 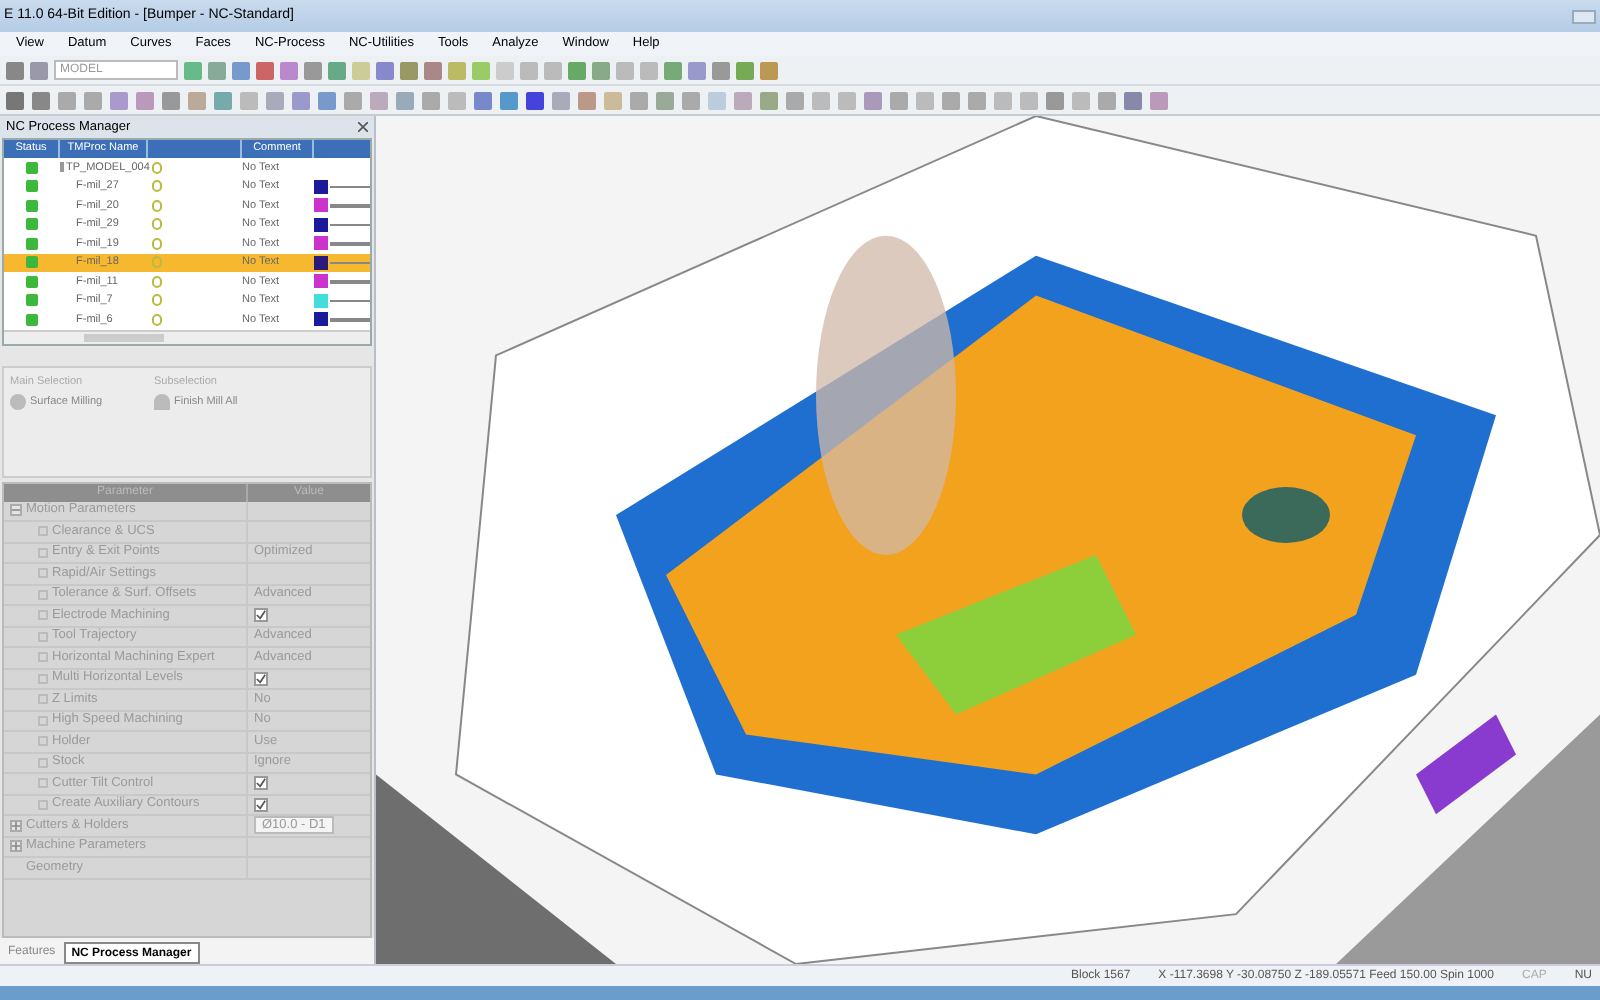 I want to click on close-icon, so click(x=363, y=127).